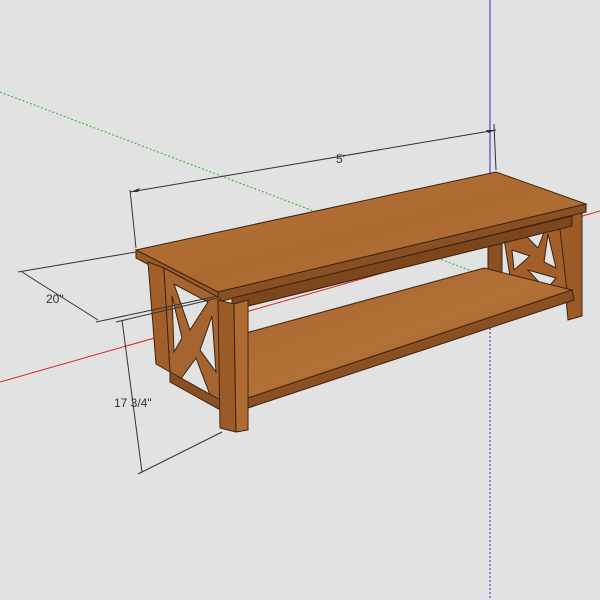  Describe the element at coordinates (241, 366) in the screenshot. I see `front-left-leg-front` at that location.